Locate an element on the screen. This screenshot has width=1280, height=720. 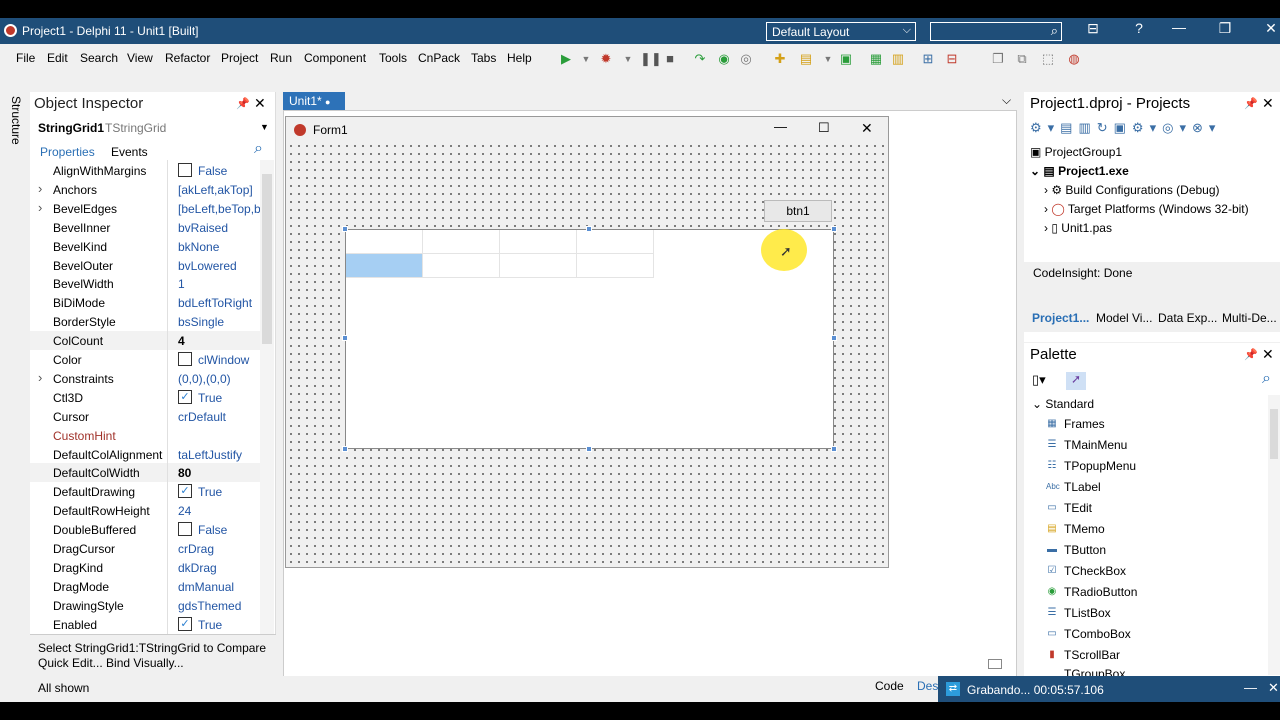
form-preview-icon is located at coordinates (995, 664).